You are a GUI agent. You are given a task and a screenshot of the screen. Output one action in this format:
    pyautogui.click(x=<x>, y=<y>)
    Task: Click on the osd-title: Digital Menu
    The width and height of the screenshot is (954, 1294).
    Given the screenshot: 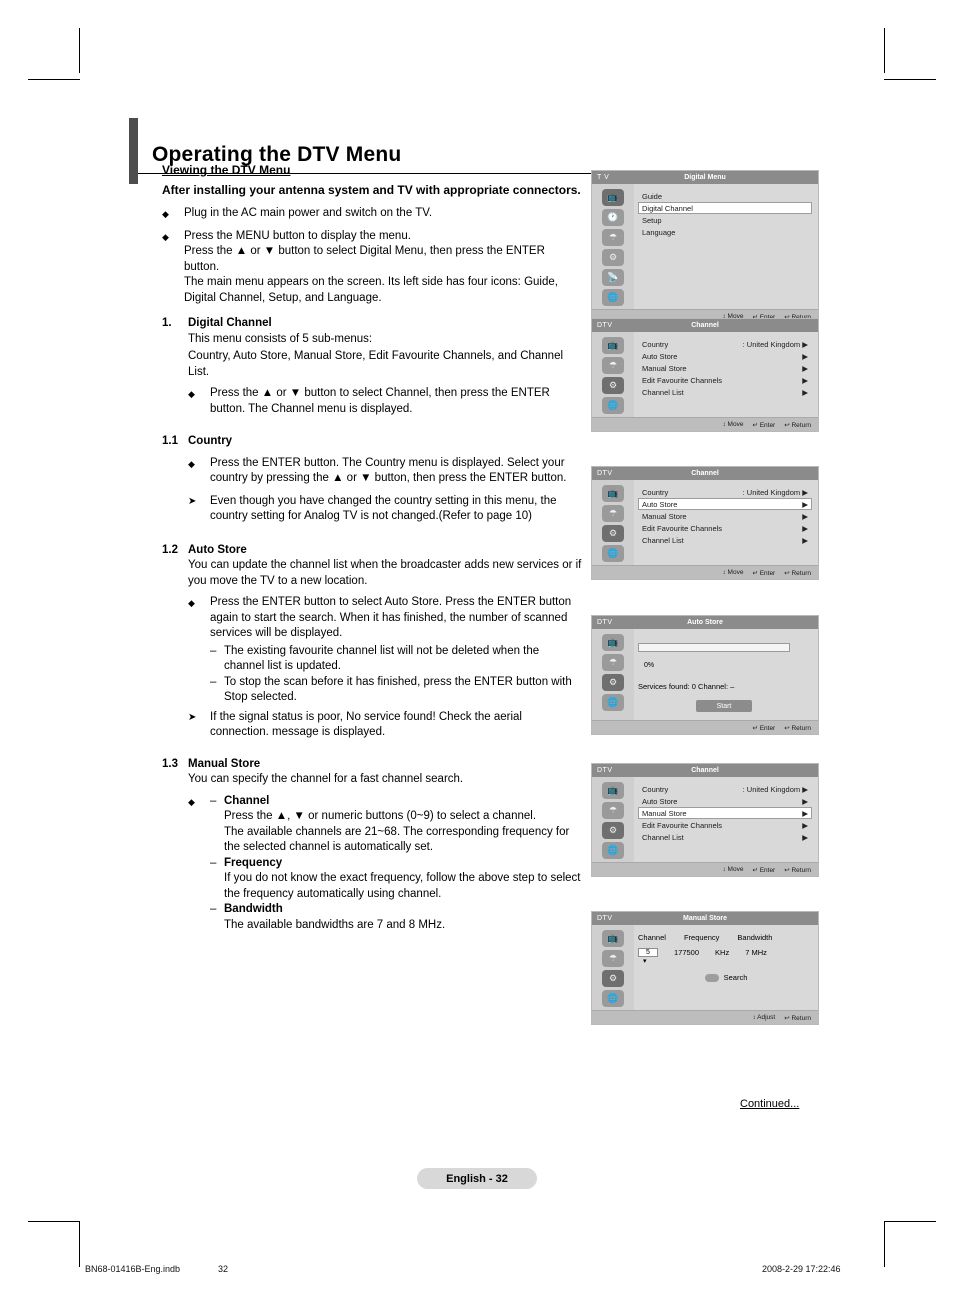 What is the action you would take?
    pyautogui.click(x=705, y=177)
    